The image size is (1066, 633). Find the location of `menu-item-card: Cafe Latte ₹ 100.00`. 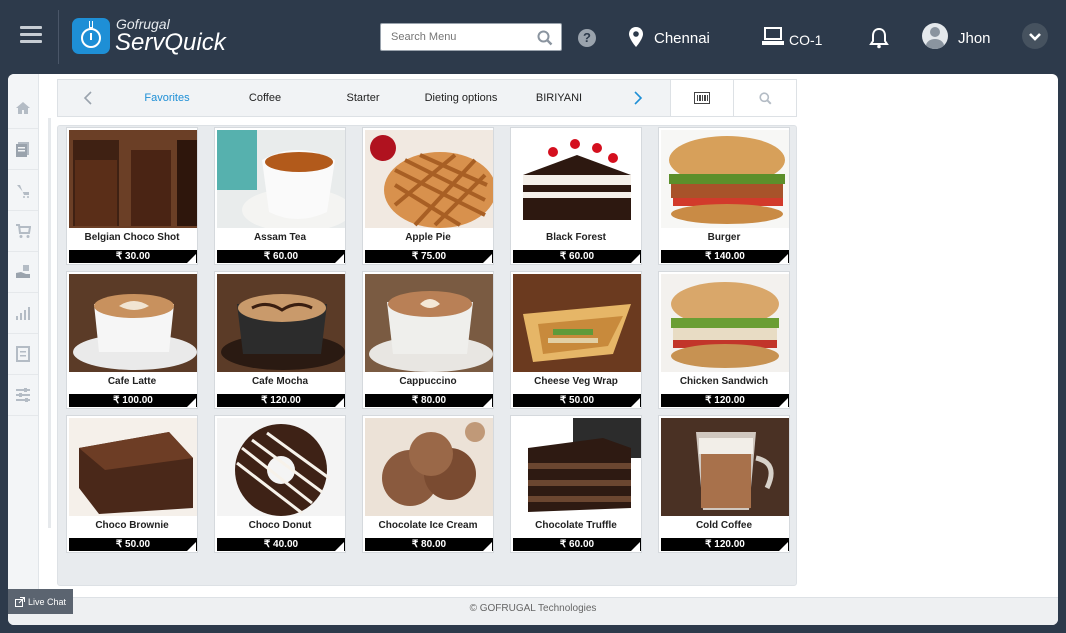

menu-item-card: Cafe Latte ₹ 100.00 is located at coordinates (132, 340).